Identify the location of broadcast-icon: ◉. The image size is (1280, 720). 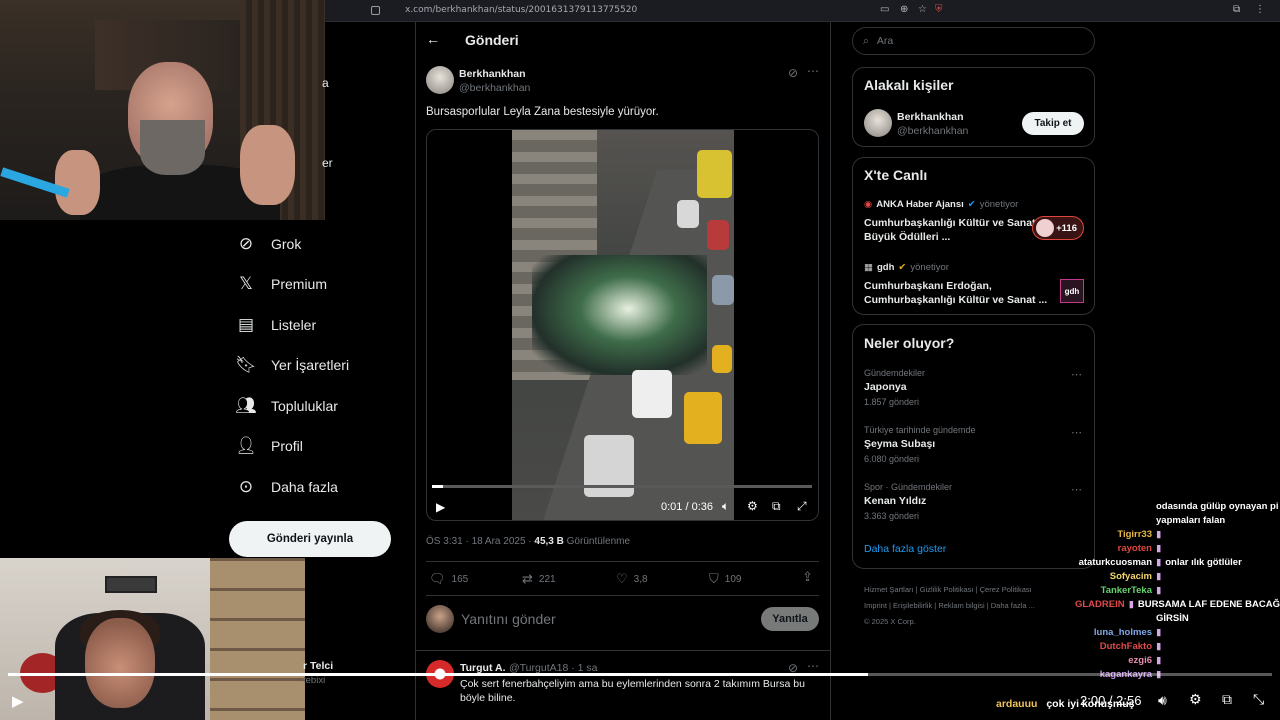
(868, 204).